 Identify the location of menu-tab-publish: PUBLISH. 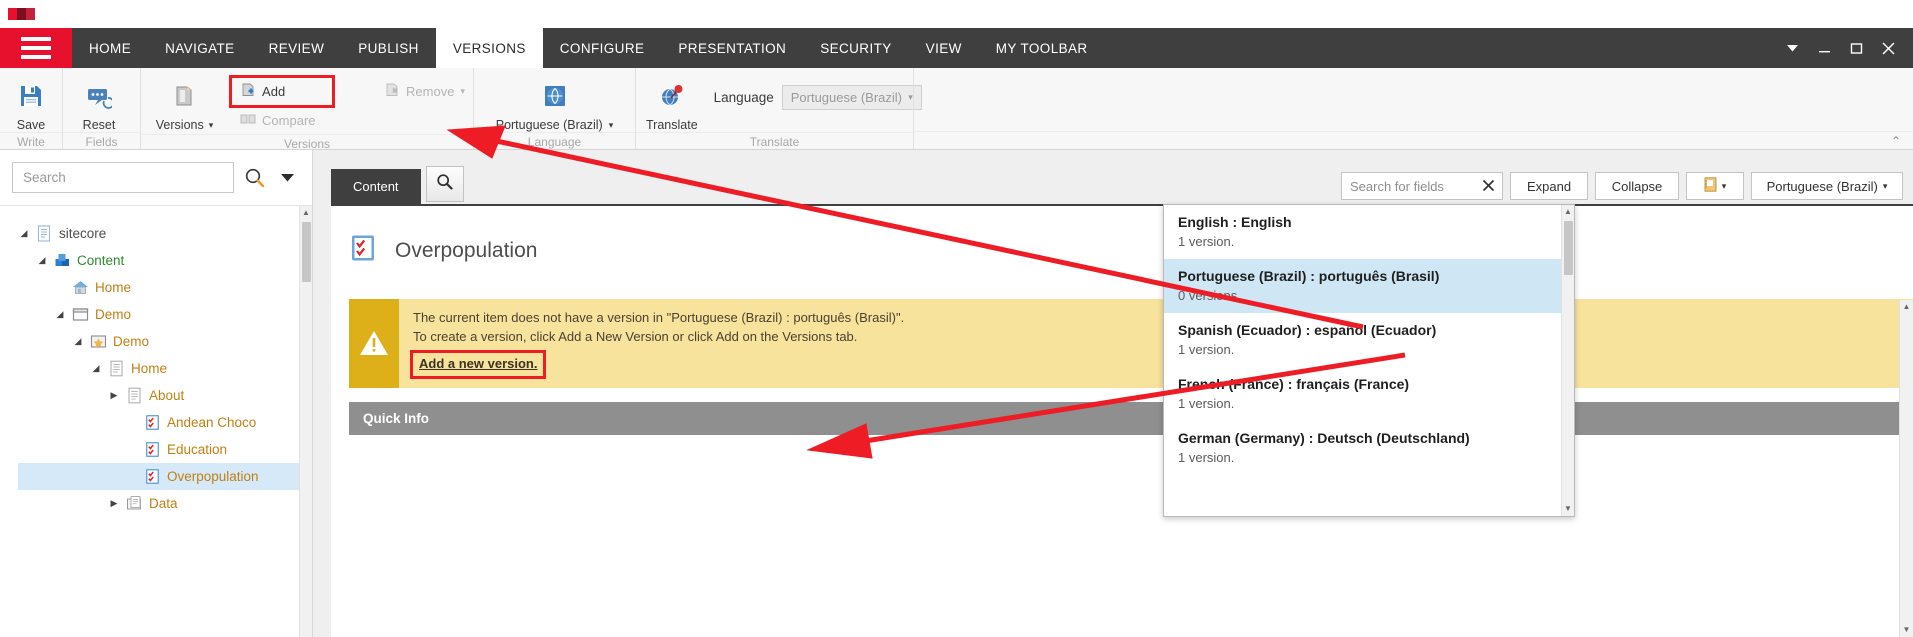
(388, 48).